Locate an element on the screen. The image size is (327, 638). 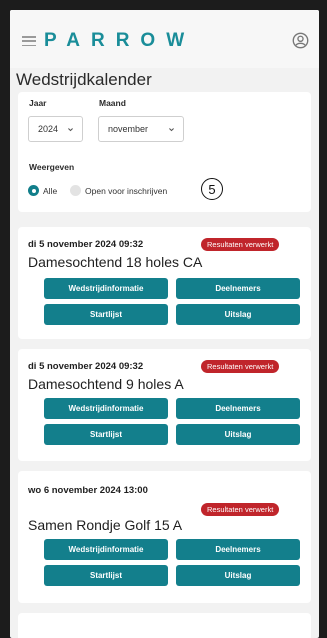
event-title: Damesochtend 9 holes A is located at coordinates (106, 384).